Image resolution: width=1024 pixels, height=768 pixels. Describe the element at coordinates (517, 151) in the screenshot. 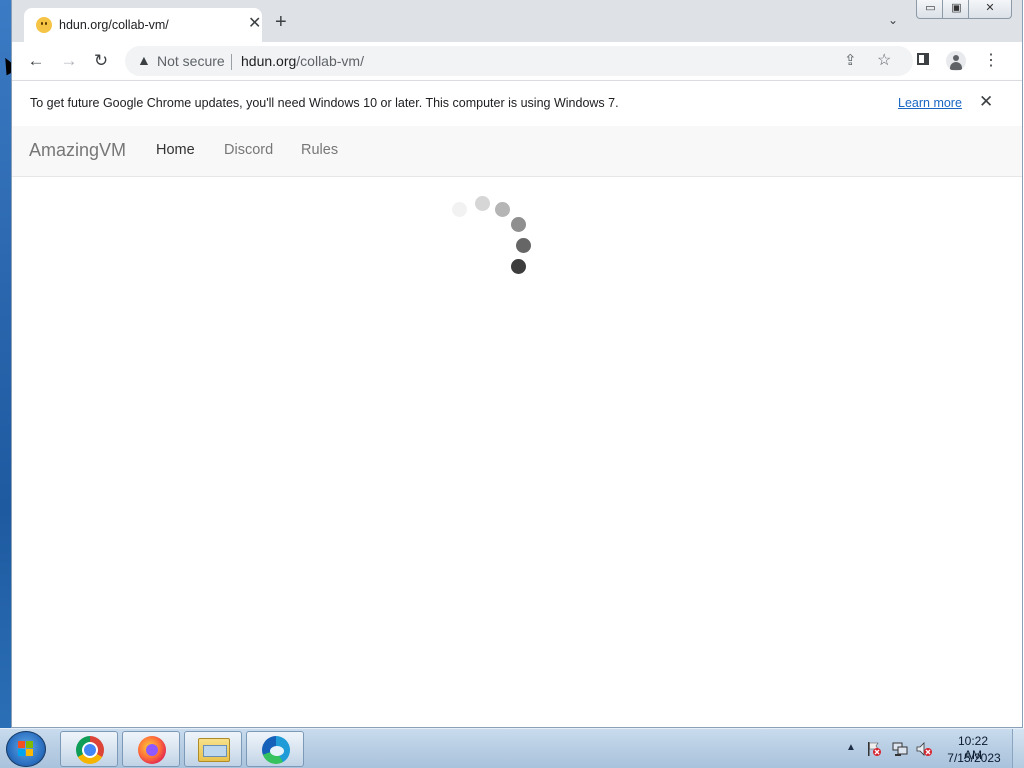

I see `site-navbar: AmazingVM Home Discord Rules` at that location.